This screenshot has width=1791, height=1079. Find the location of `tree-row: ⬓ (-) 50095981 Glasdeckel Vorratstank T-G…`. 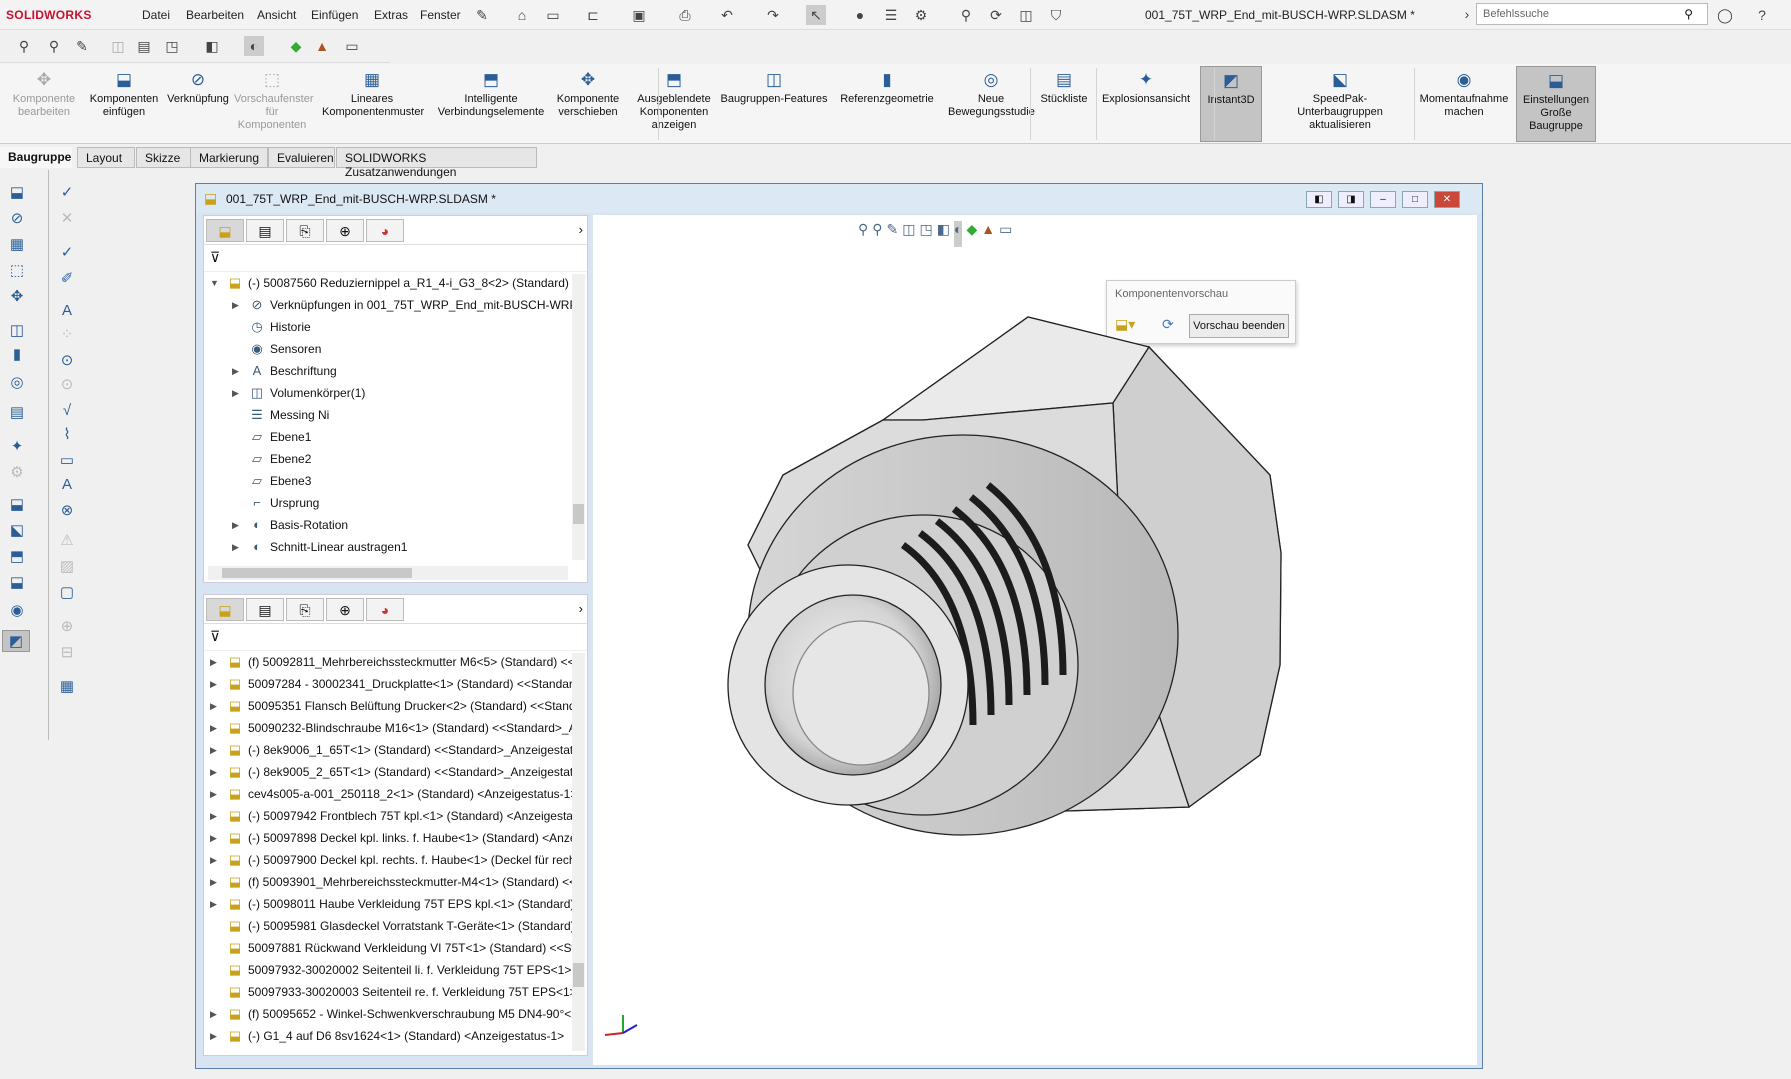

tree-row: ⬓ (-) 50095981 Glasdeckel Vorratstank T-G… is located at coordinates (389, 926).